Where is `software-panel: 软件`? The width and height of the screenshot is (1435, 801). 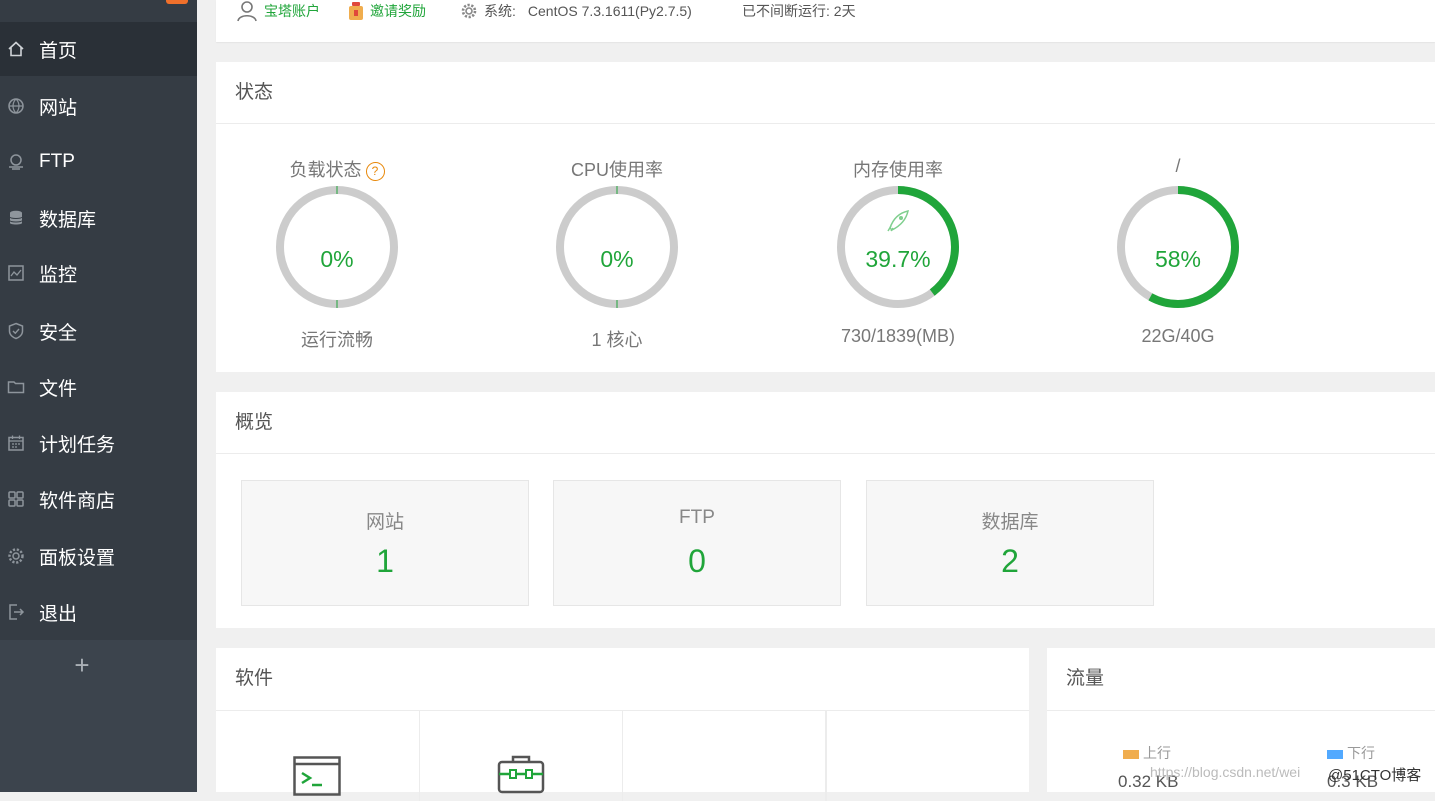
software-panel: 软件 is located at coordinates (622, 724).